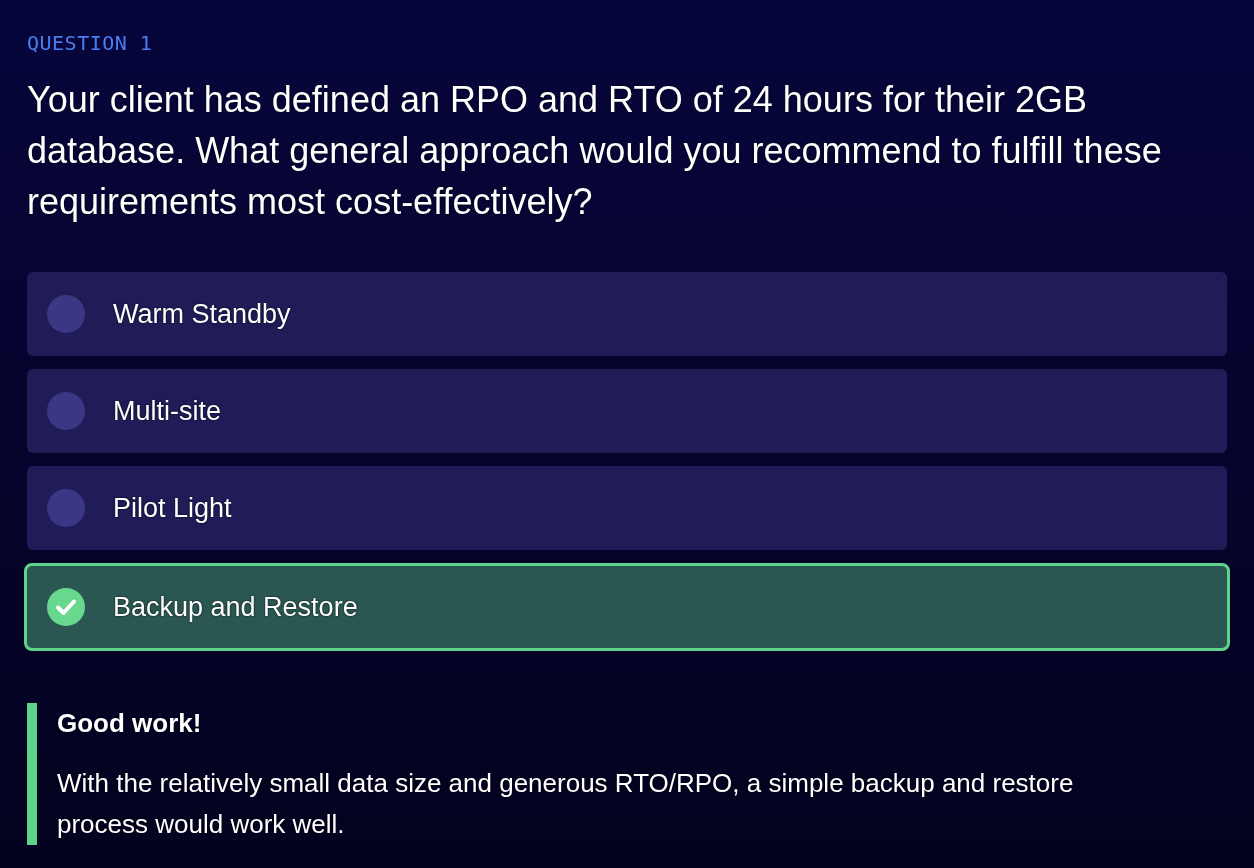 The height and width of the screenshot is (868, 1254). I want to click on feedback-title: Good work!, so click(130, 723).